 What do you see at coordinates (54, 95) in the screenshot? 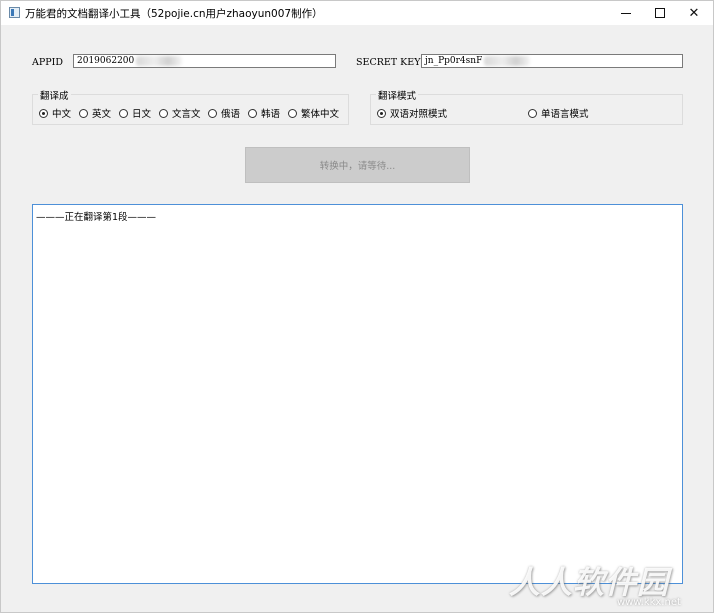
I see `target-language-legend: 翻译成` at bounding box center [54, 95].